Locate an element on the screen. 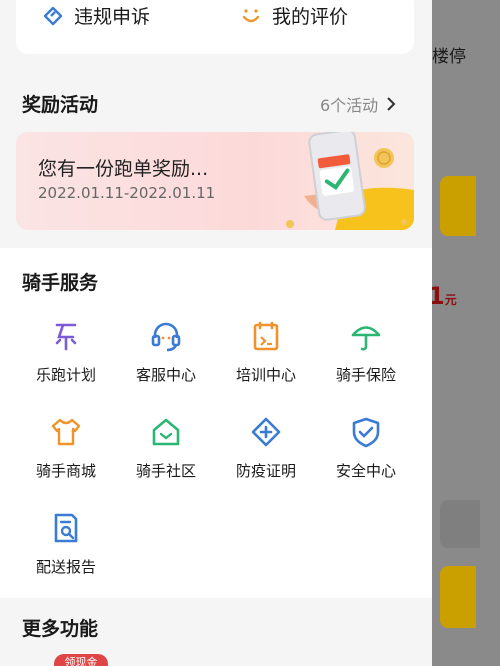 This screenshot has height=666, width=500. my-review-button: 我的评价 is located at coordinates (294, 15).